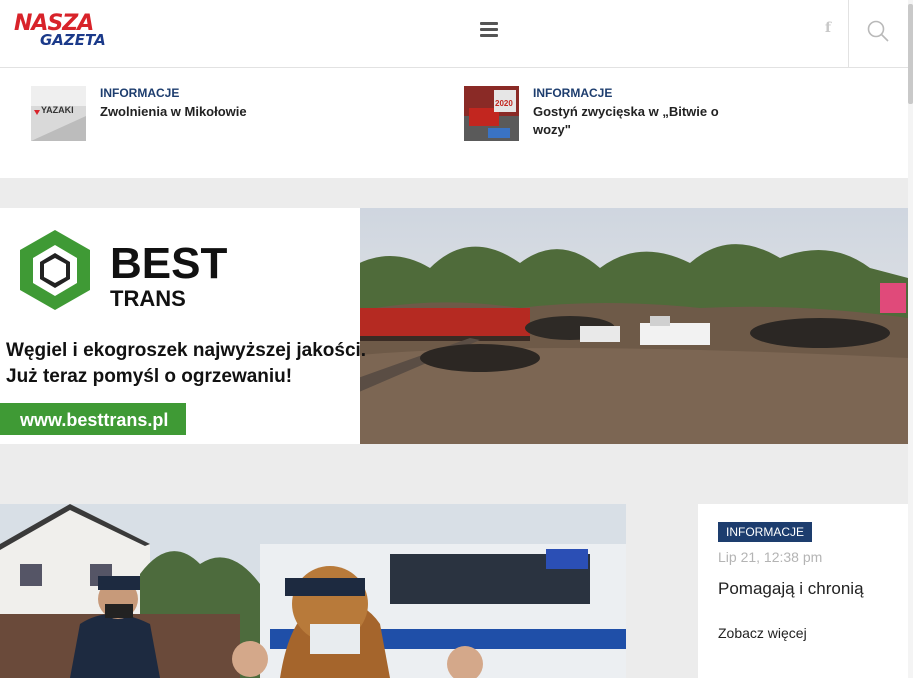 The height and width of the screenshot is (678, 913). Describe the element at coordinates (791, 589) in the screenshot. I see `post-title: Pomagają i chronią` at that location.